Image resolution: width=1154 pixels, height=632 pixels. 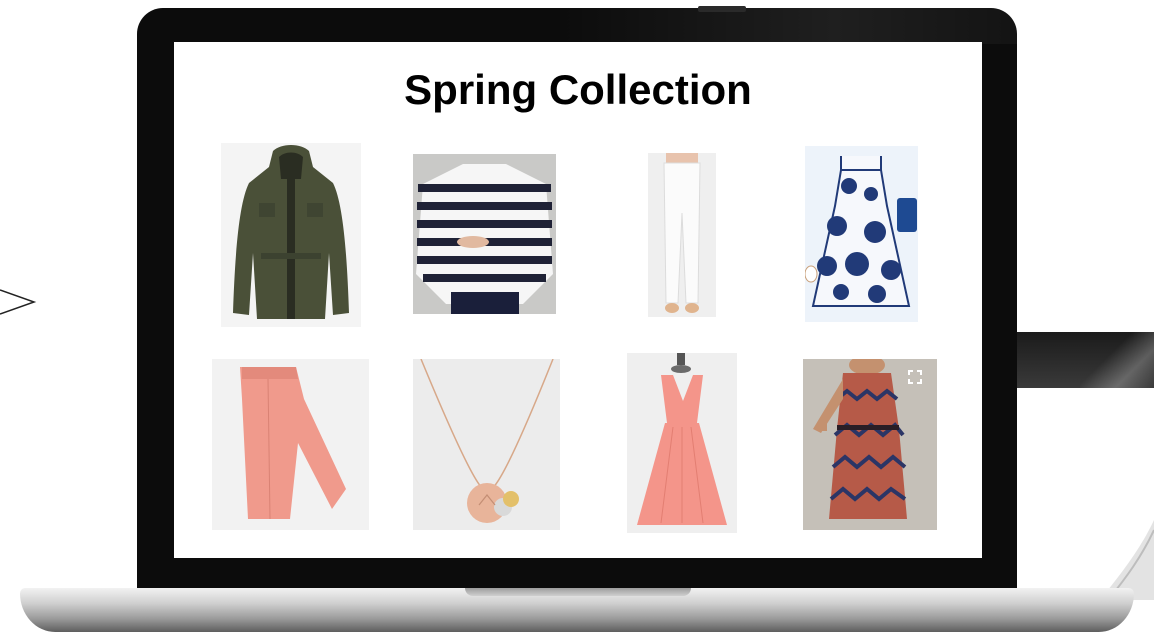 I want to click on product-rose-gold-charm-necklace, so click(x=486, y=444).